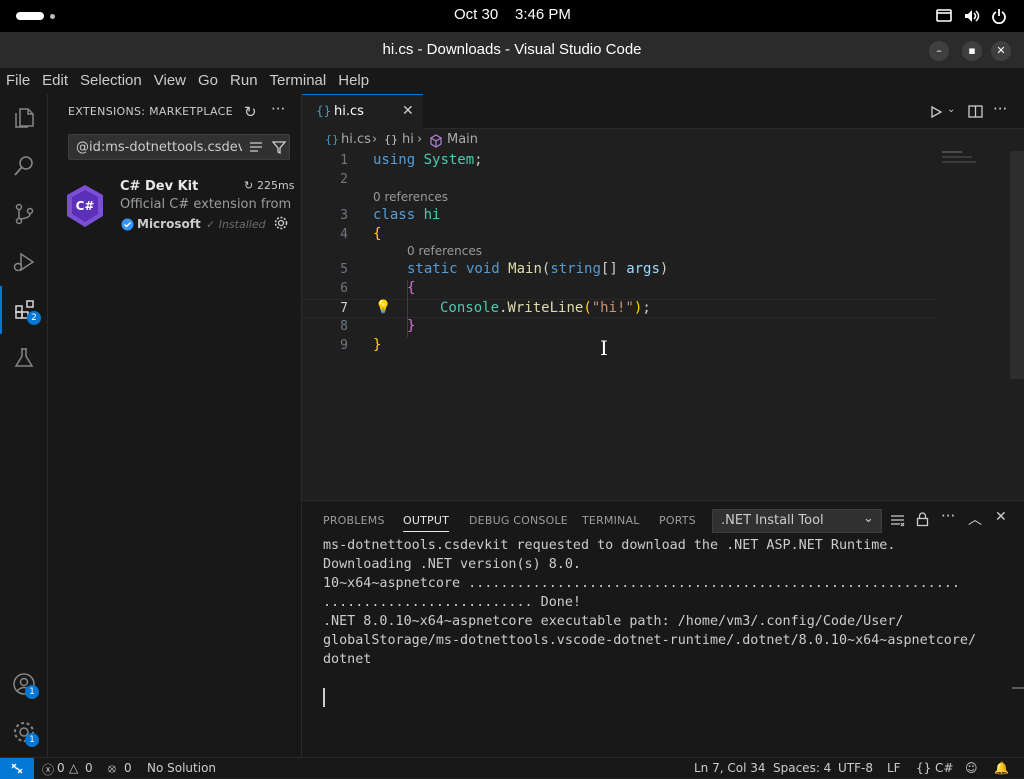 Image resolution: width=1024 pixels, height=779 pixels. Describe the element at coordinates (922, 519) in the screenshot. I see `lock-icon` at that location.